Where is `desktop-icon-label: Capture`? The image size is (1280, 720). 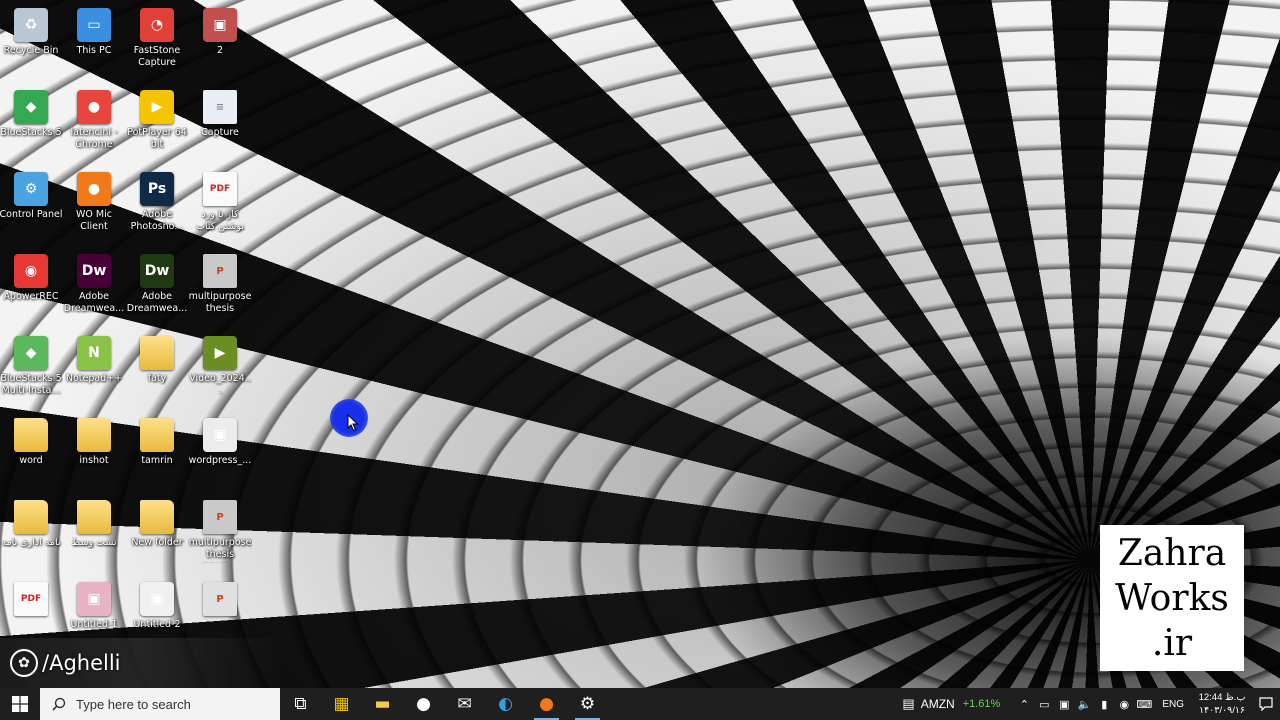 desktop-icon-label: Capture is located at coordinates (220, 132).